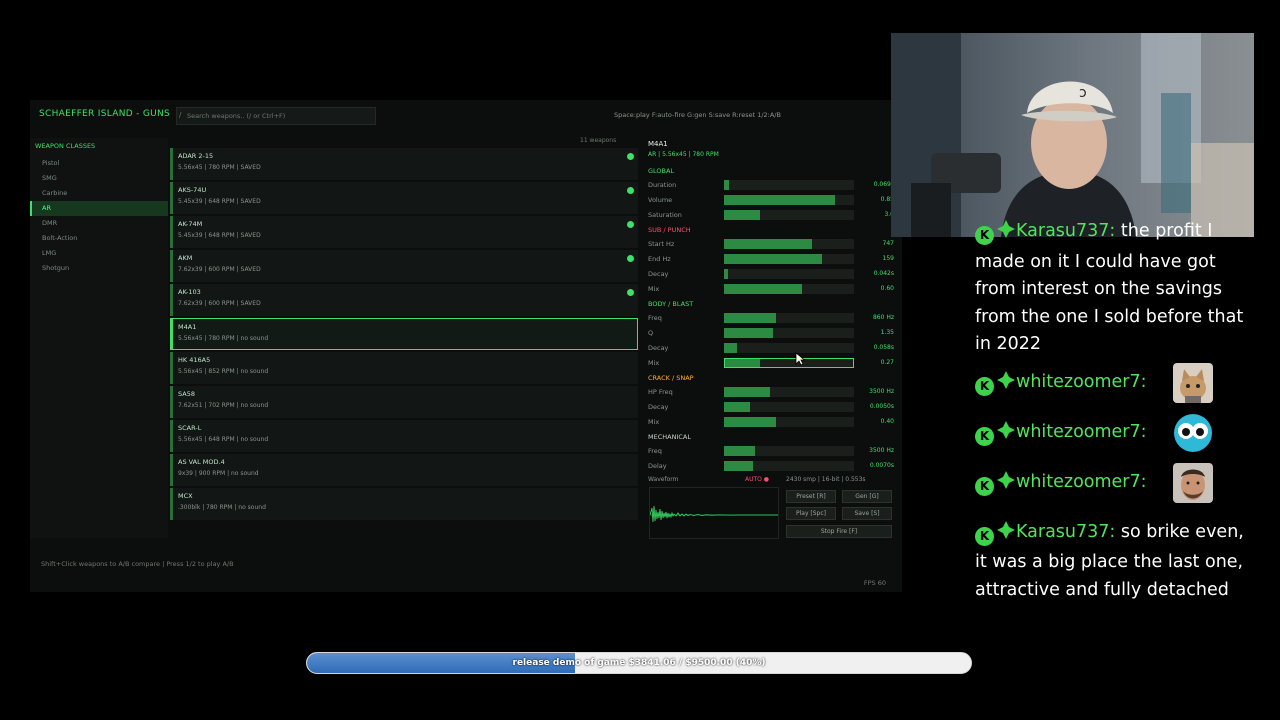 This screenshot has height=720, width=1280. What do you see at coordinates (99, 253) in the screenshot?
I see `sidebar-item-lmg: LMG` at bounding box center [99, 253].